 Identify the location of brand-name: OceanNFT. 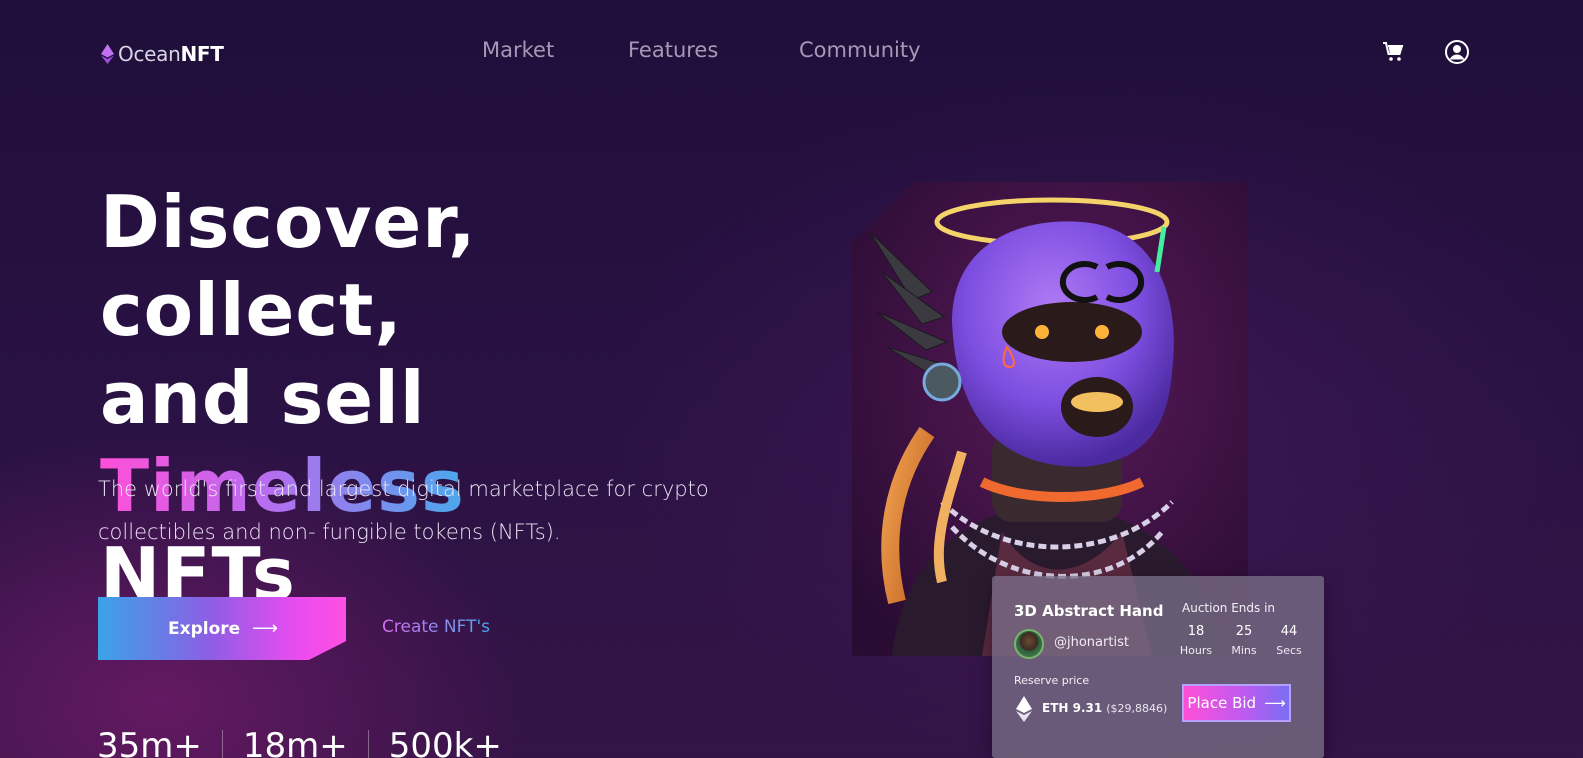
(171, 54).